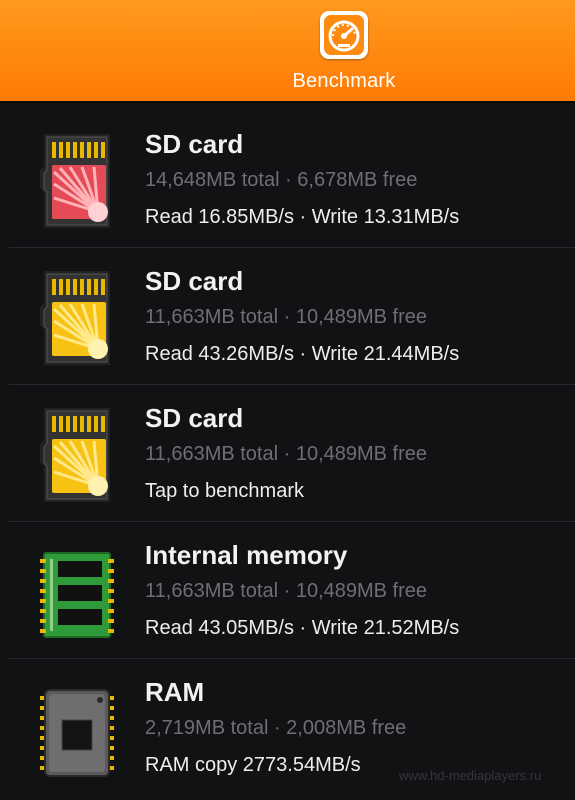  What do you see at coordinates (253, 765) in the screenshot?
I see `item-speed: RAM copy 2773.54MB/s` at bounding box center [253, 765].